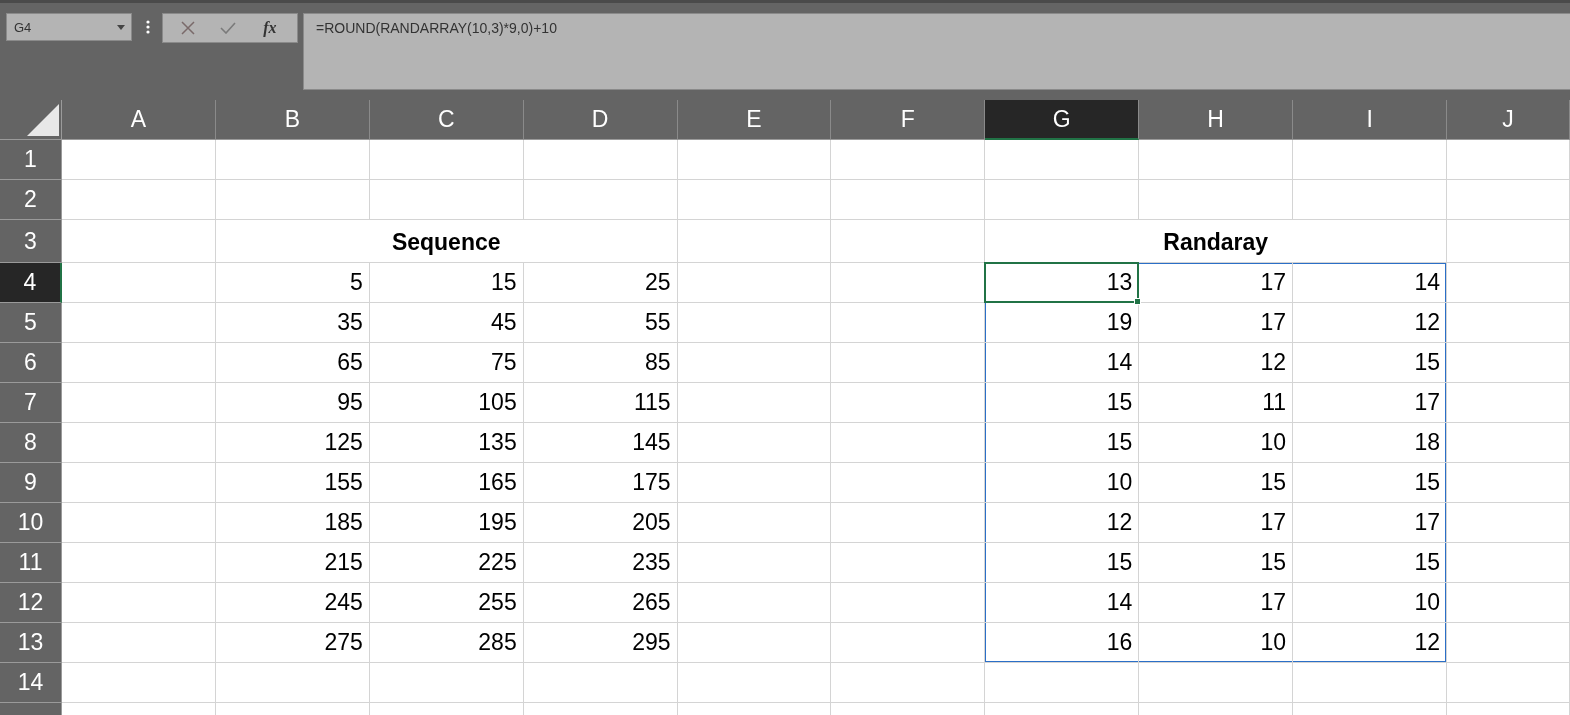 Image resolution: width=1570 pixels, height=715 pixels. What do you see at coordinates (600, 483) in the screenshot?
I see `table-cell: 175` at bounding box center [600, 483].